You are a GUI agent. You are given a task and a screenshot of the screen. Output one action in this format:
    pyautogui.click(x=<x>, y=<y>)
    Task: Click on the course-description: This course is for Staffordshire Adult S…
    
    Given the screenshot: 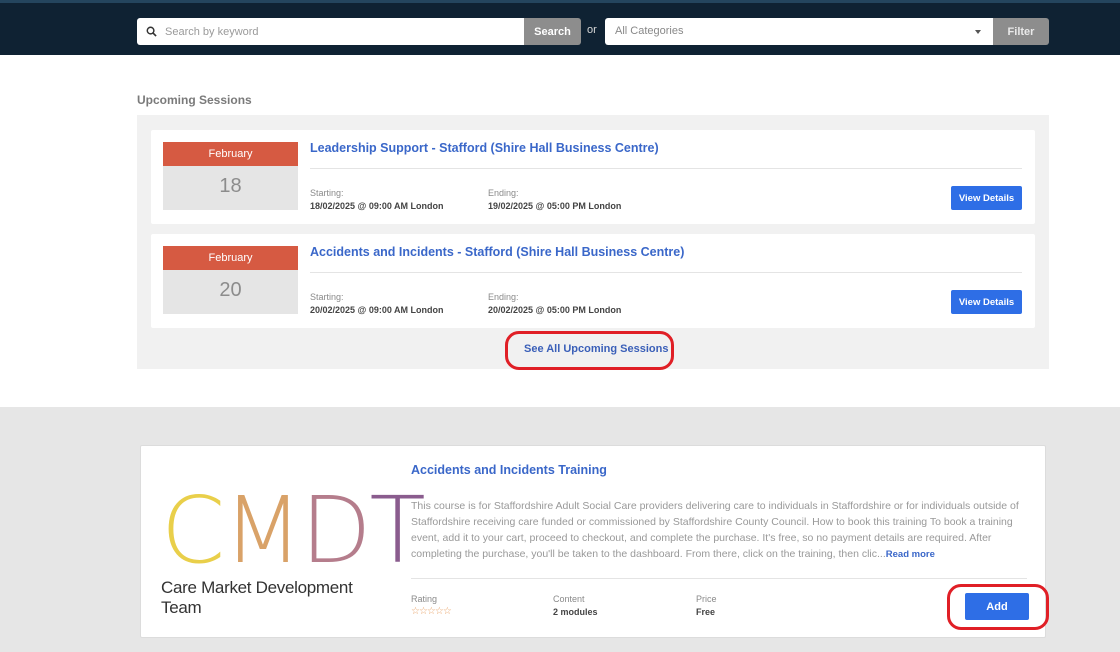 What is the action you would take?
    pyautogui.click(x=719, y=530)
    